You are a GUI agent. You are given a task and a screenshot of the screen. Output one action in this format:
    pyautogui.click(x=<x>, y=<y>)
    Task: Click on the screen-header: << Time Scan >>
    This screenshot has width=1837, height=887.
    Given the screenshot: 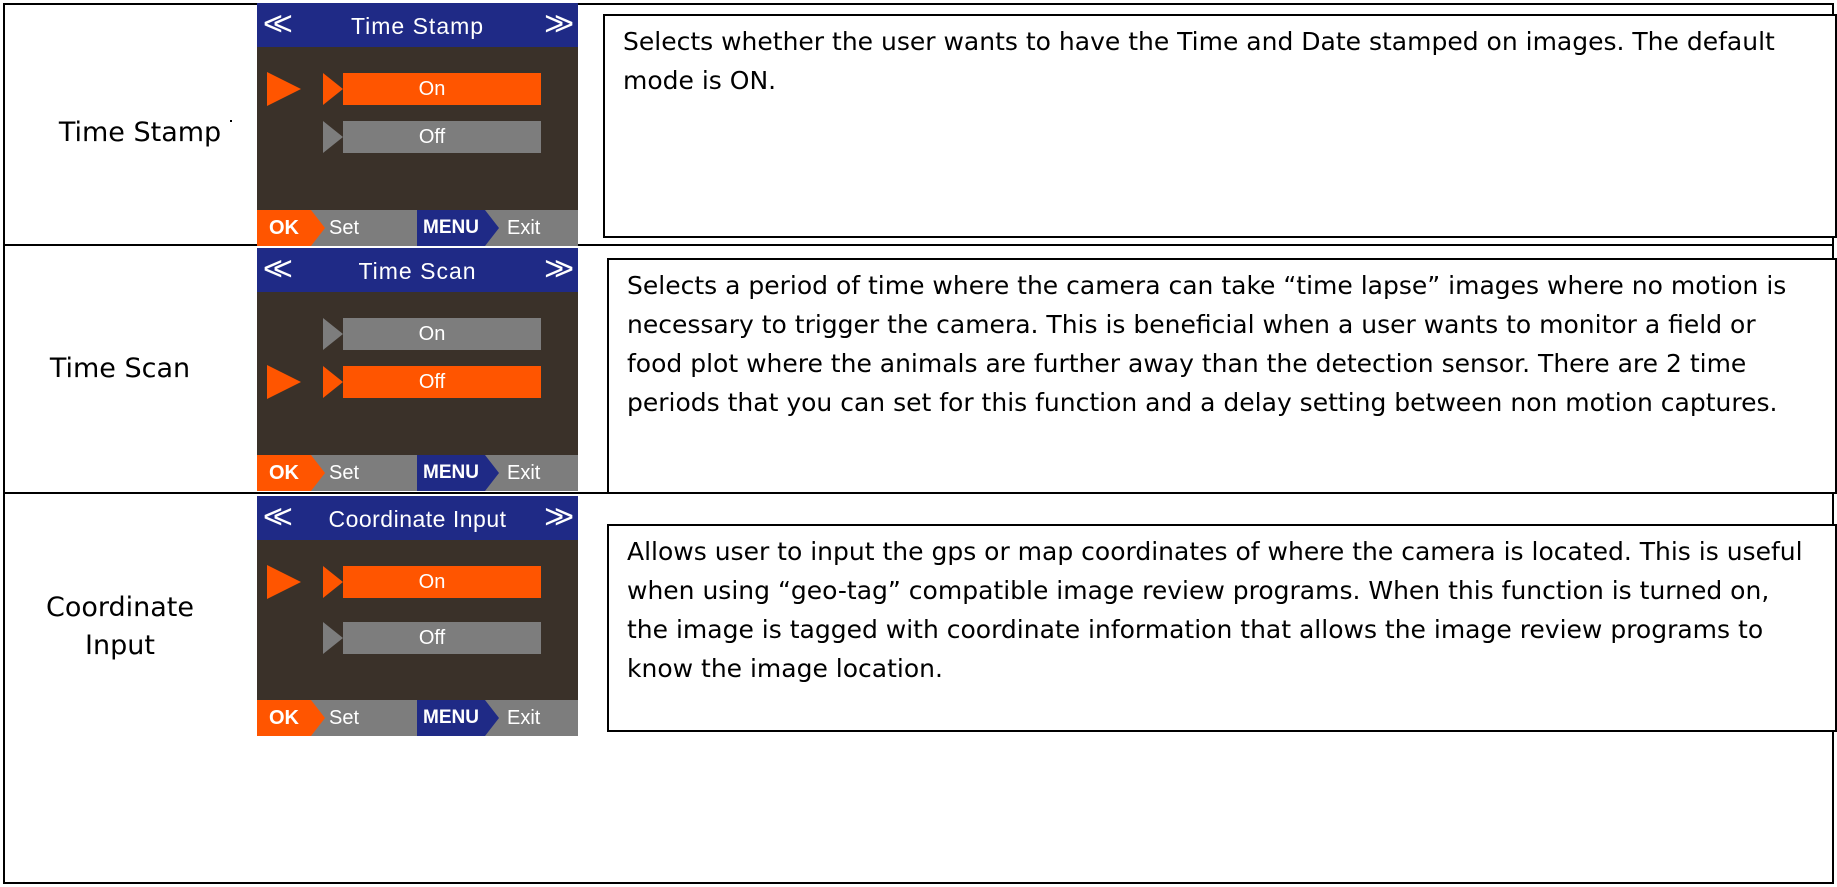 What is the action you would take?
    pyautogui.click(x=417, y=270)
    